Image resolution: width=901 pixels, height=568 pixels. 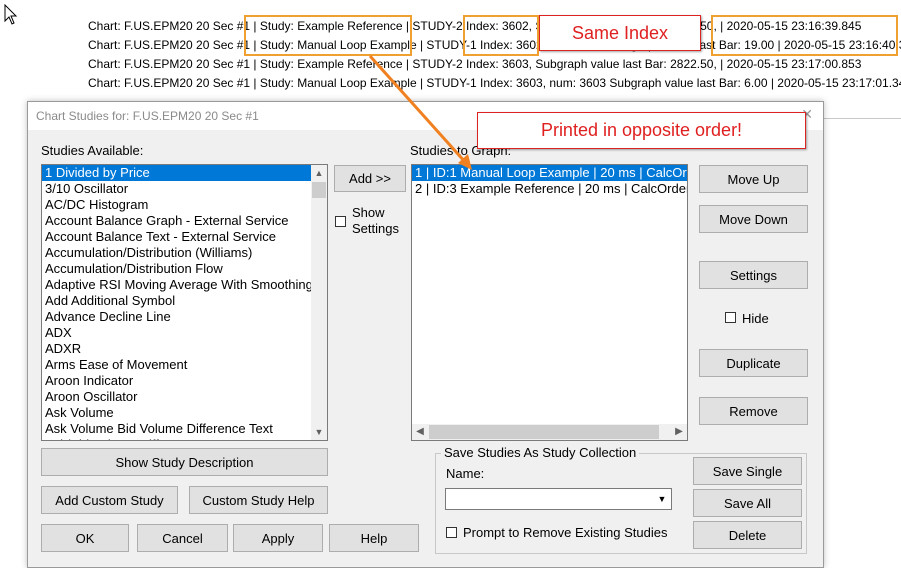 What do you see at coordinates (753, 363) in the screenshot?
I see `duplicate-button: Duplicate` at bounding box center [753, 363].